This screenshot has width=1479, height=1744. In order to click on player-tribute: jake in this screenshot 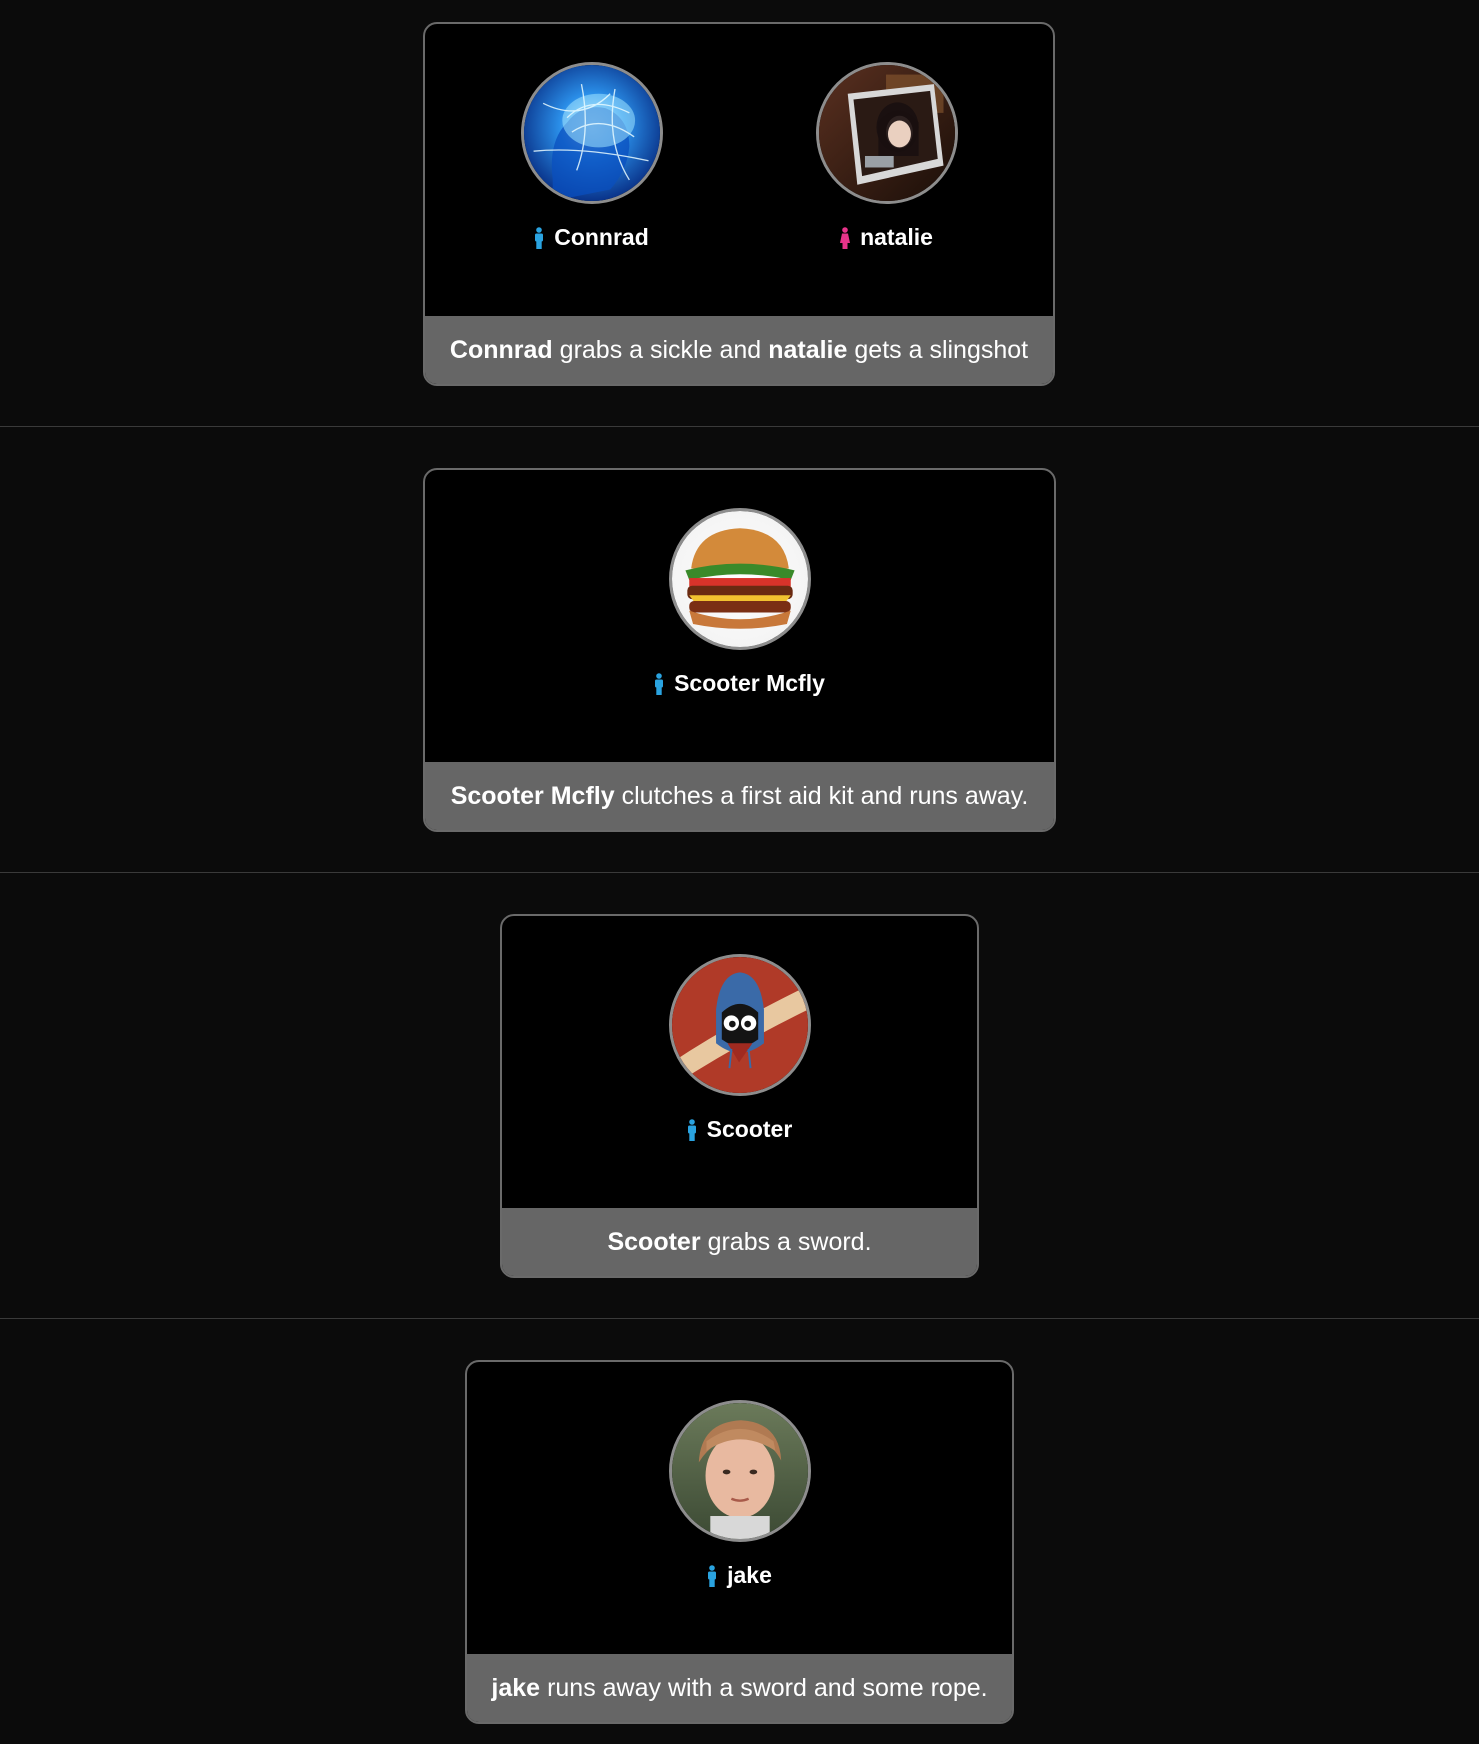, I will do `click(740, 1494)`.